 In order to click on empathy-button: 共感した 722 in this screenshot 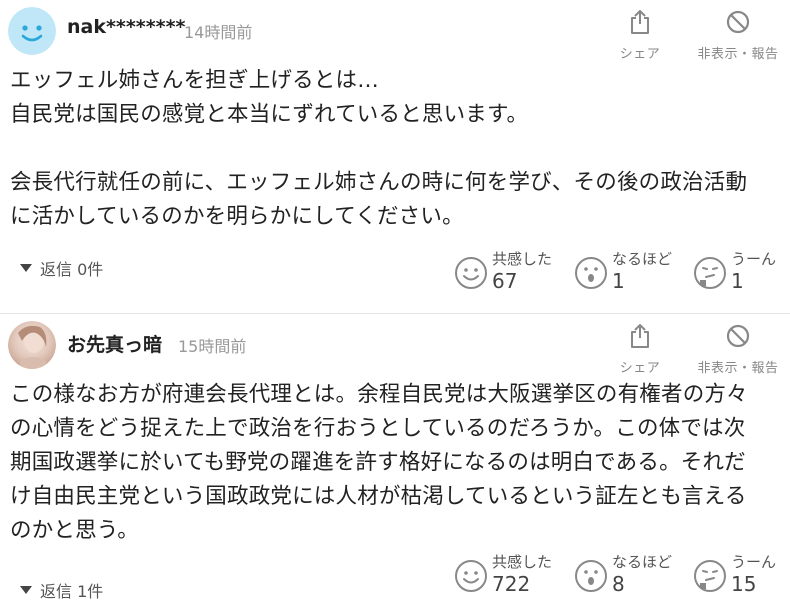, I will do `click(509, 575)`.